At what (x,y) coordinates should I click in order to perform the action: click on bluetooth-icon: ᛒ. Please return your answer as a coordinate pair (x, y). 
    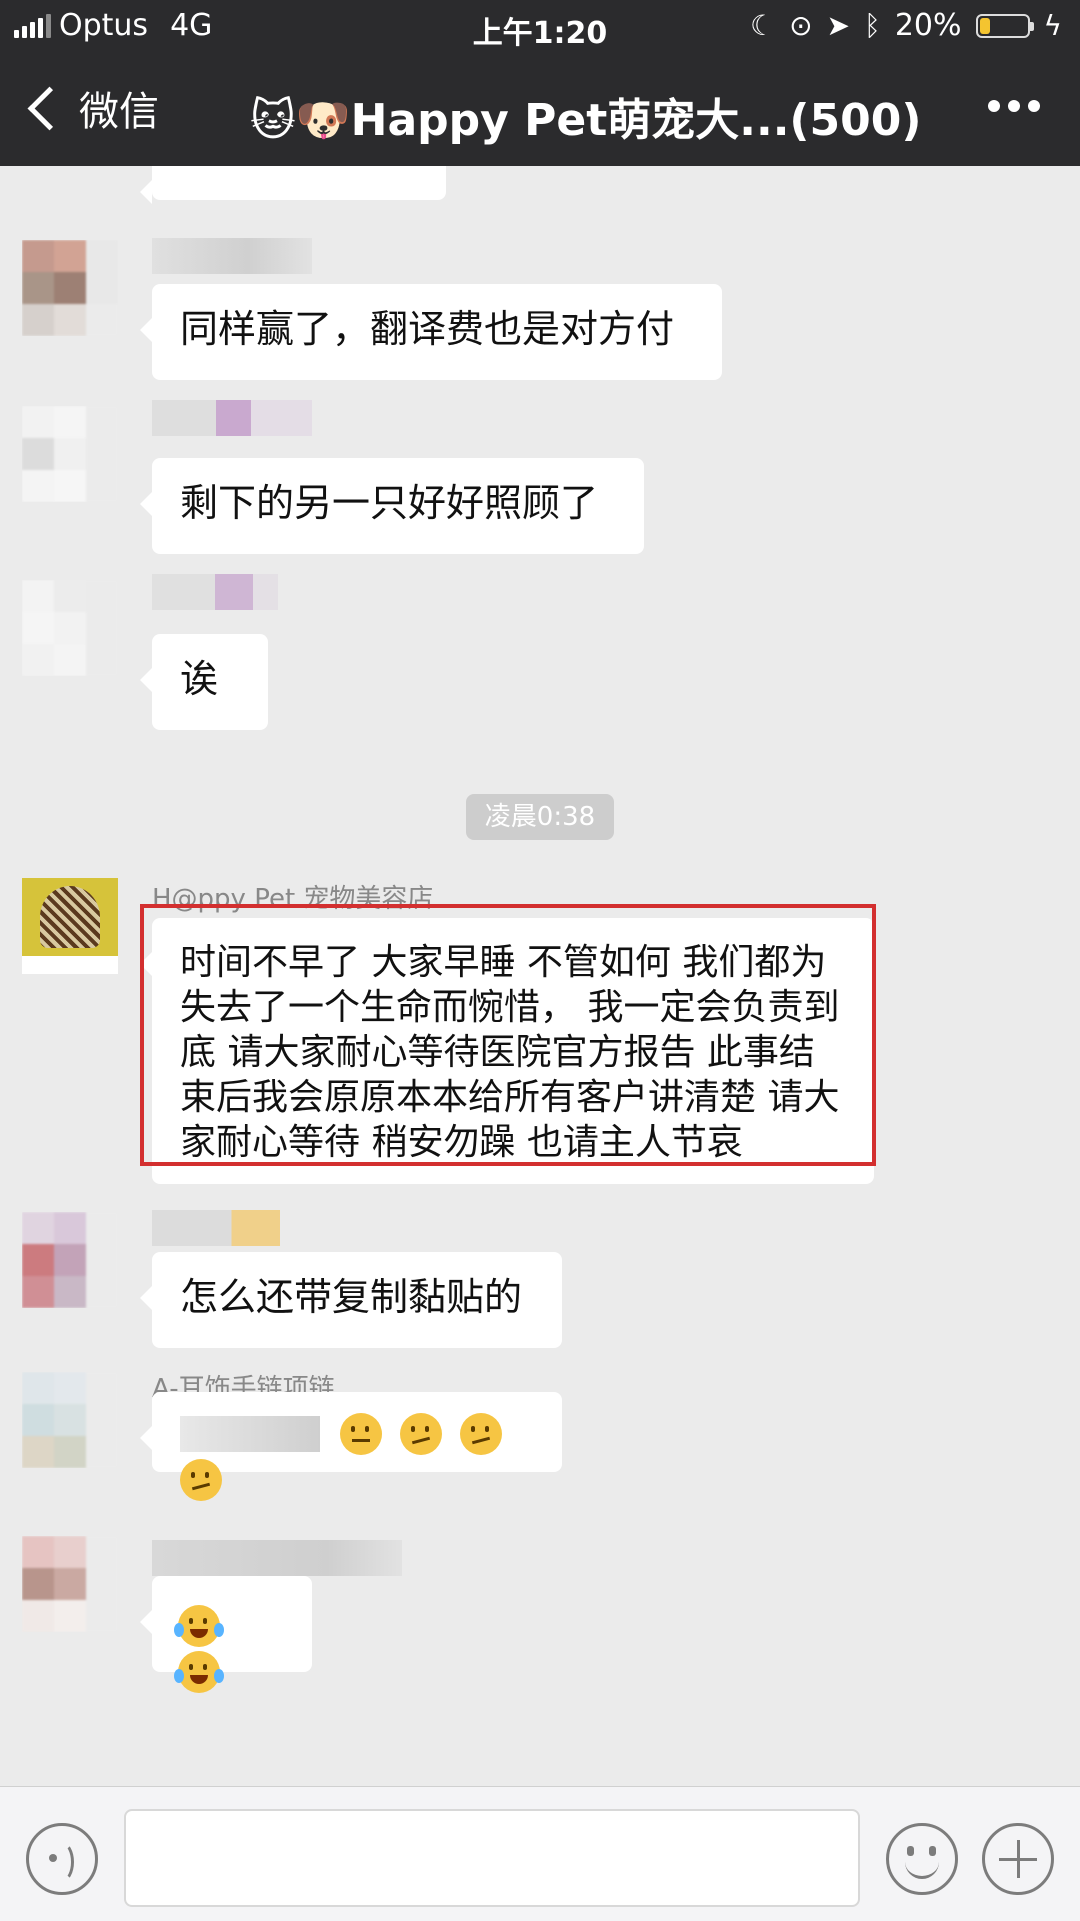
    Looking at the image, I should click on (872, 25).